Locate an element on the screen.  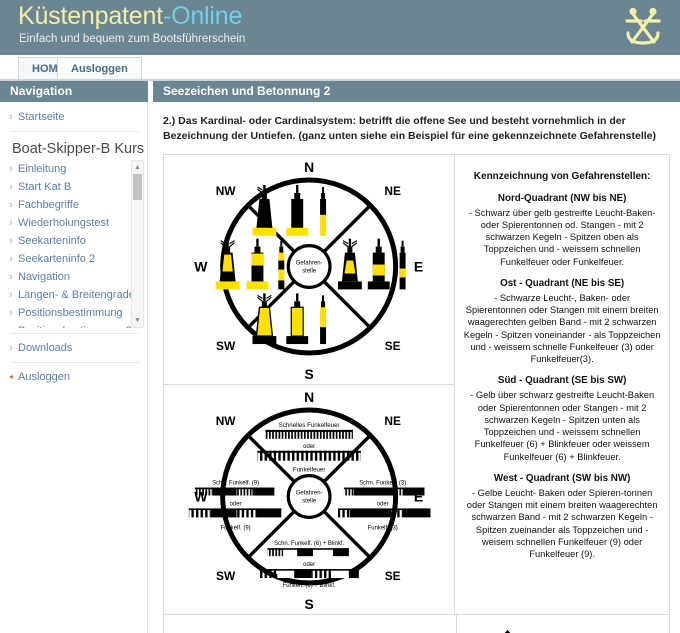
sidebar-item-positionsbestimmung-2: Positionsbestimmung 2 is located at coordinates (66, 325).